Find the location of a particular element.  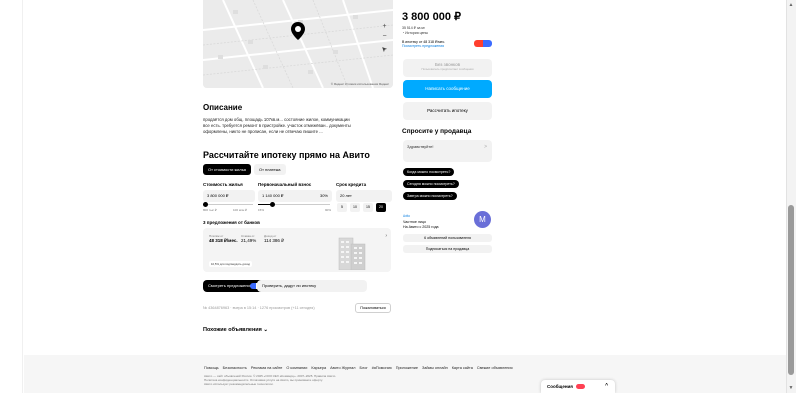

map-pin-icon is located at coordinates (298, 31).